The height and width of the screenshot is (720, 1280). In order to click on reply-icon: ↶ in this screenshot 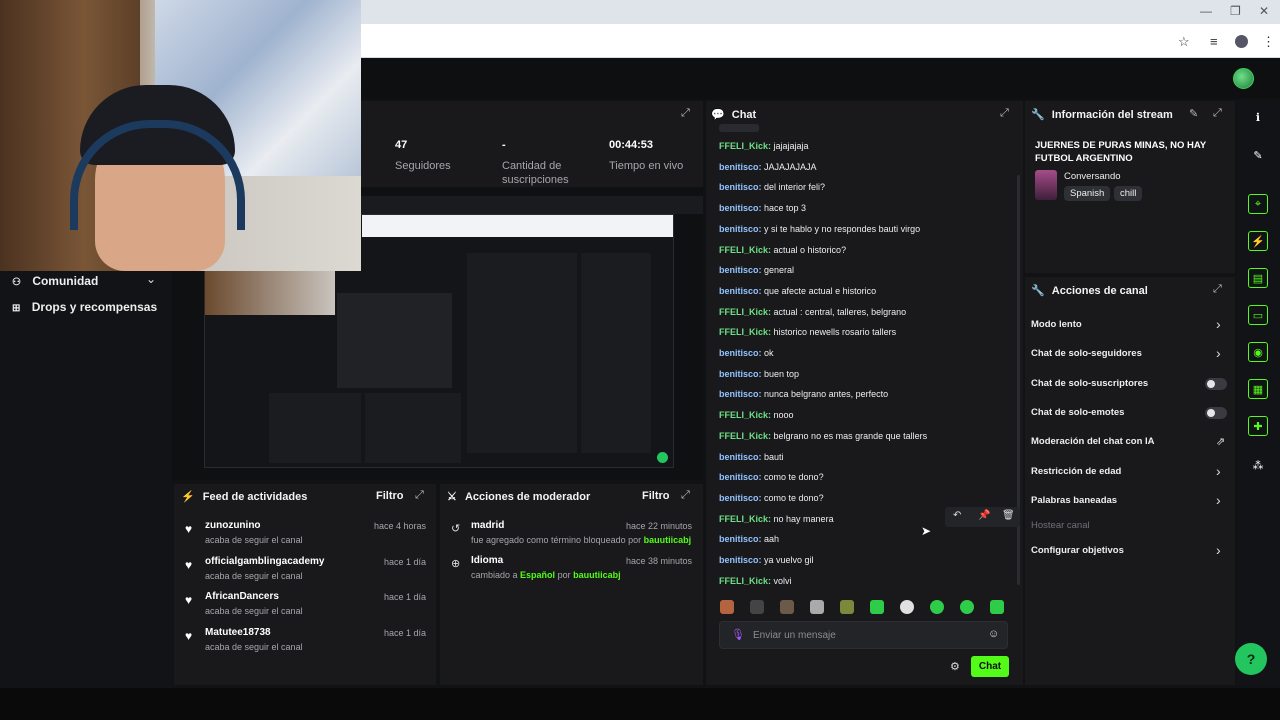, I will do `click(957, 515)`.